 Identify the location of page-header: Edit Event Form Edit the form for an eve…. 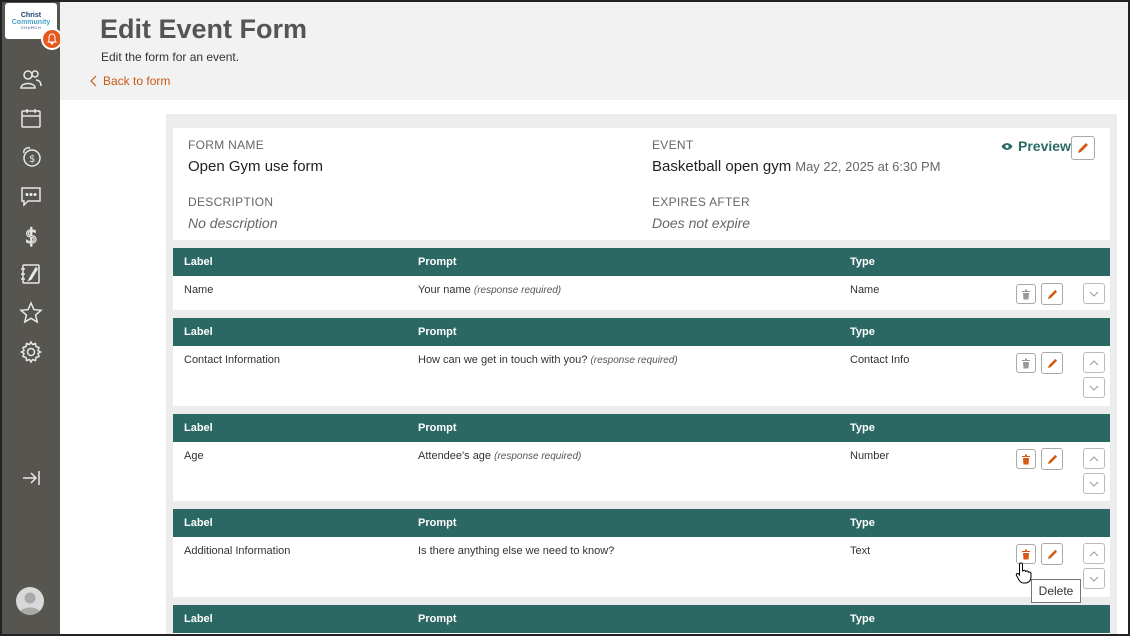
(594, 51).